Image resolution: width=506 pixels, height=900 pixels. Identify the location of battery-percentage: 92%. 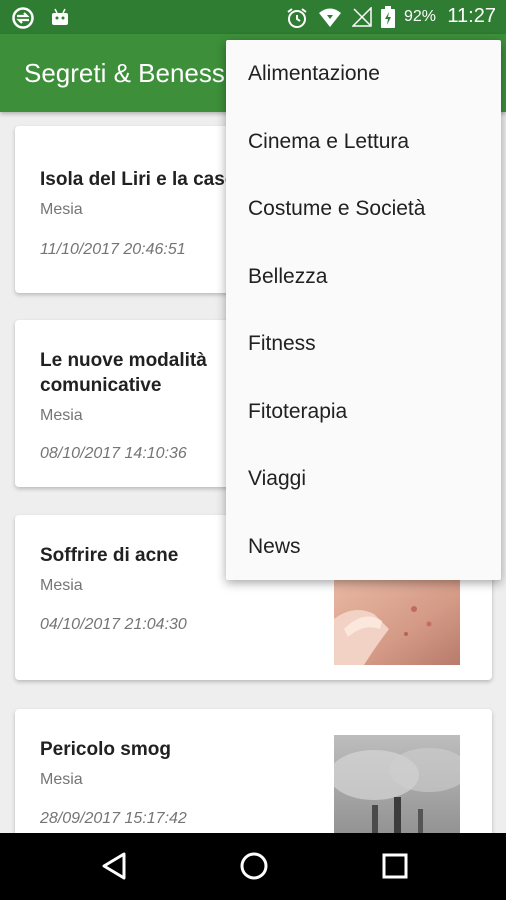
(420, 16).